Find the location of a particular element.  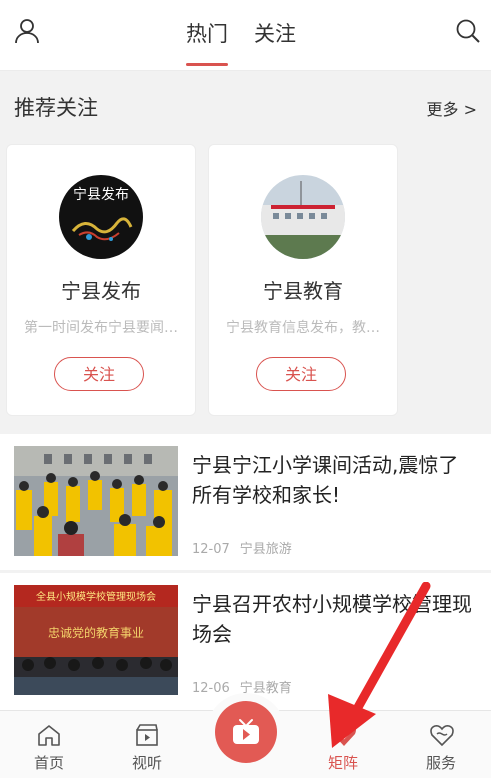

search-icon is located at coordinates (468, 33).